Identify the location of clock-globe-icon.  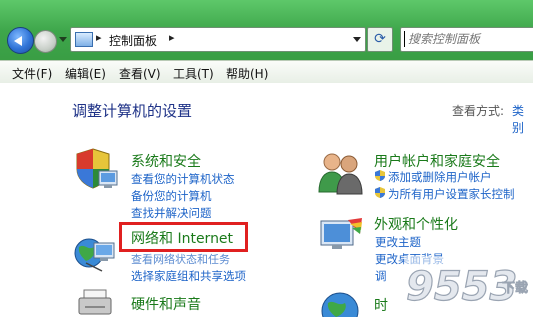
(340, 304).